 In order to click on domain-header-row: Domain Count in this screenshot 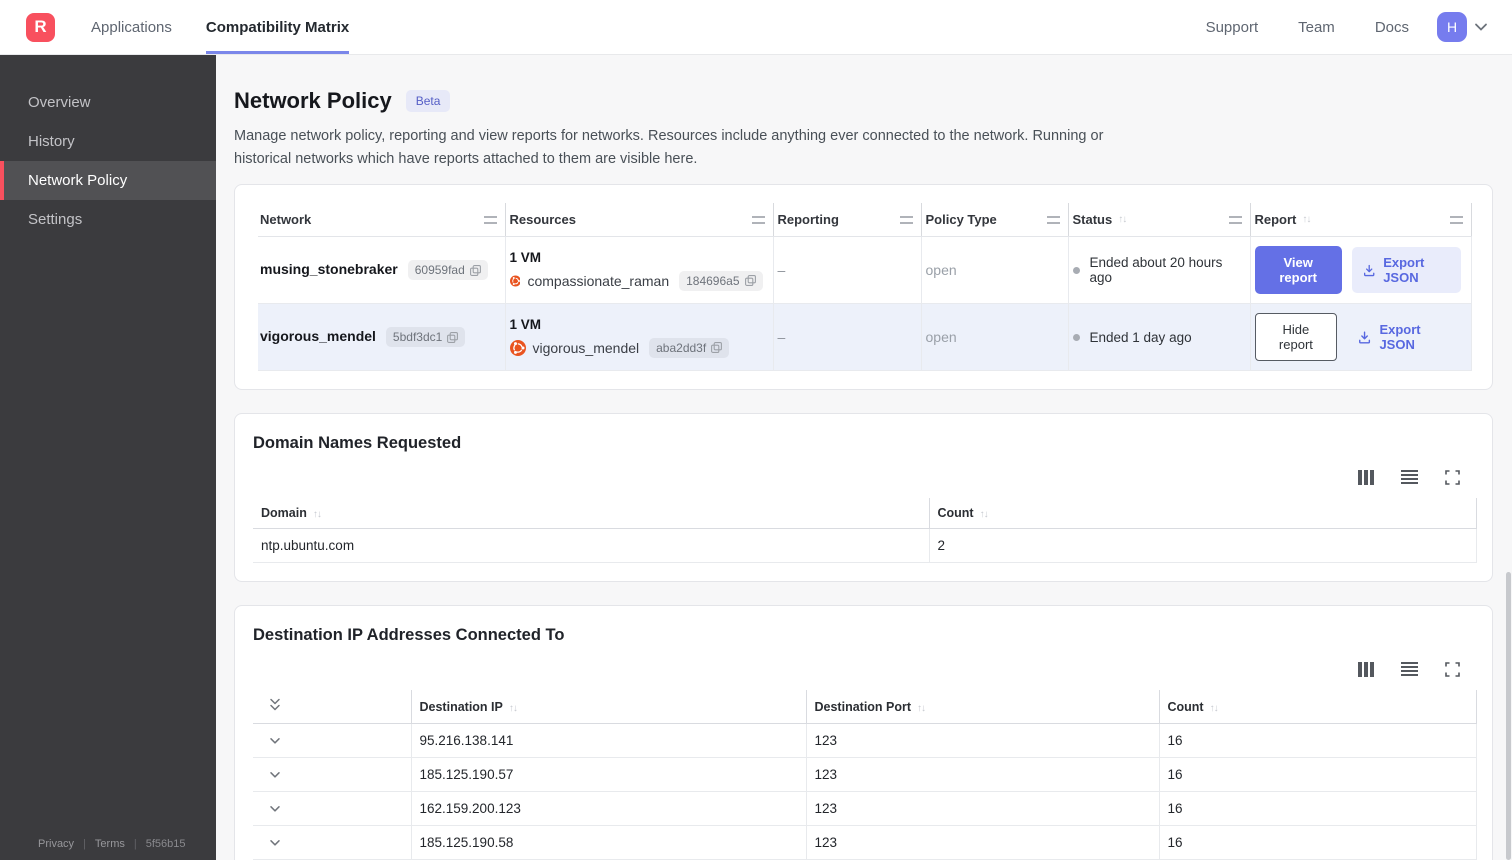, I will do `click(865, 514)`.